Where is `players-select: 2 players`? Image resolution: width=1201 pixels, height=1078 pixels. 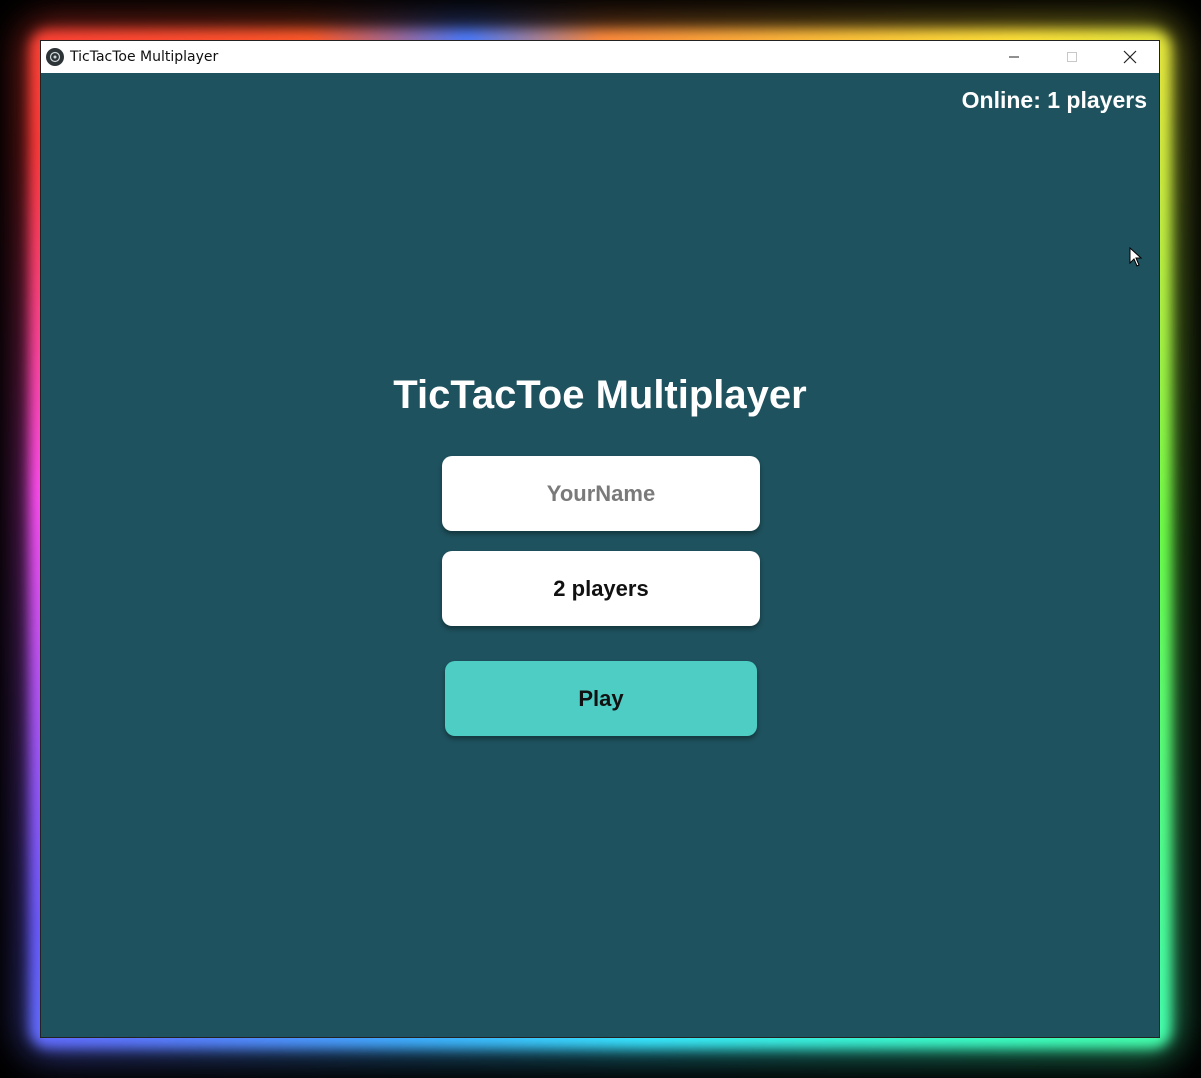 players-select: 2 players is located at coordinates (601, 588).